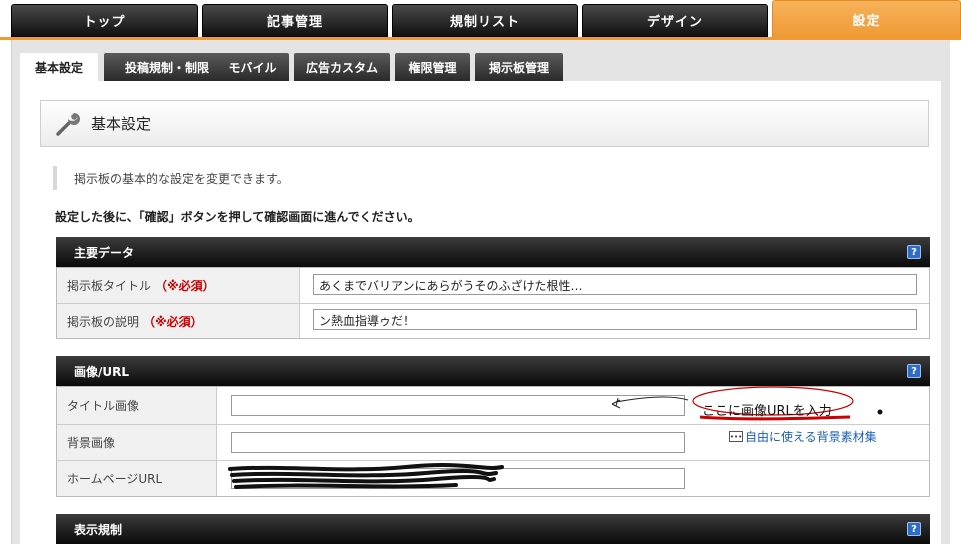  Describe the element at coordinates (493, 529) in the screenshot. I see `section-header-display: 表示規制 ?` at that location.